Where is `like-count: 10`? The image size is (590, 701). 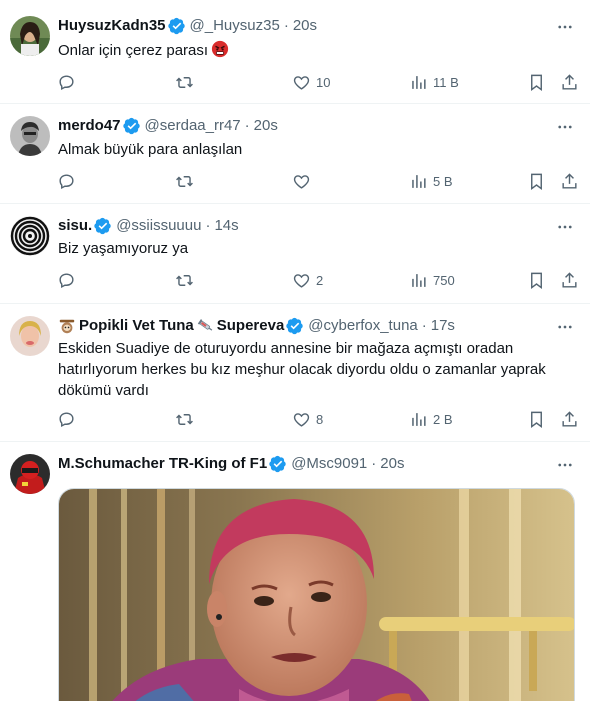
like-count: 10 is located at coordinates (323, 82).